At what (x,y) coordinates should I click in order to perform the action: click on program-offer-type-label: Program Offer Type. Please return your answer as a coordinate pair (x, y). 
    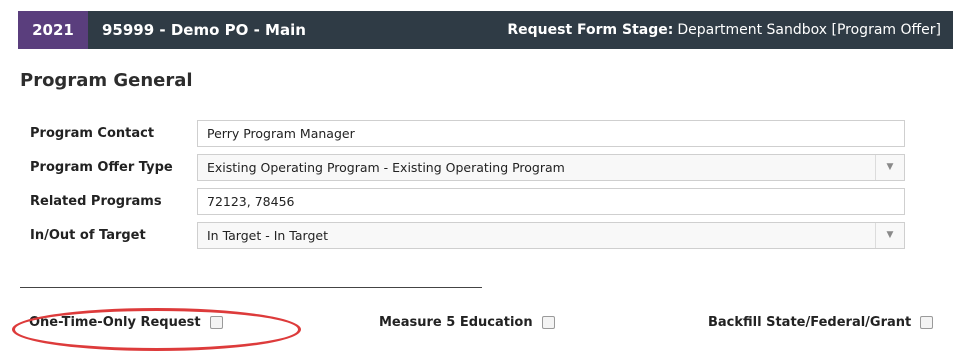
    Looking at the image, I should click on (101, 167).